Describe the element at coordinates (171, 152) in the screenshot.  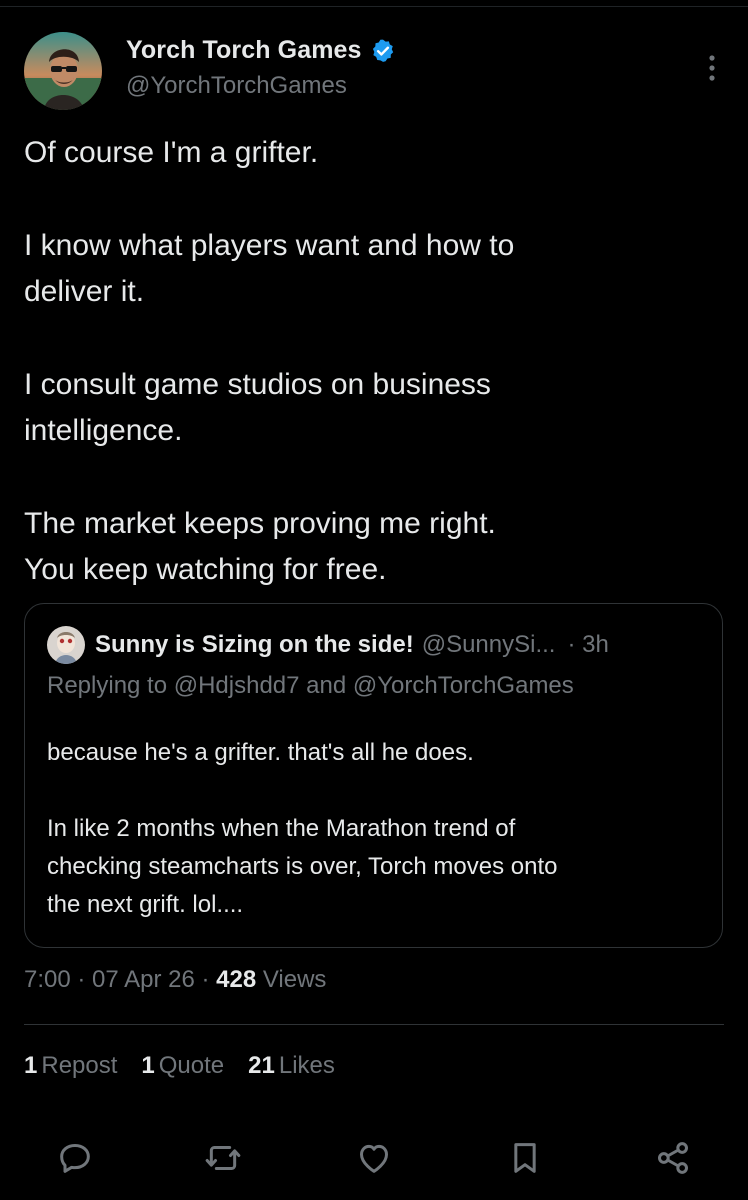
I see `tweet-line: Of course I'm a grifter.` at that location.